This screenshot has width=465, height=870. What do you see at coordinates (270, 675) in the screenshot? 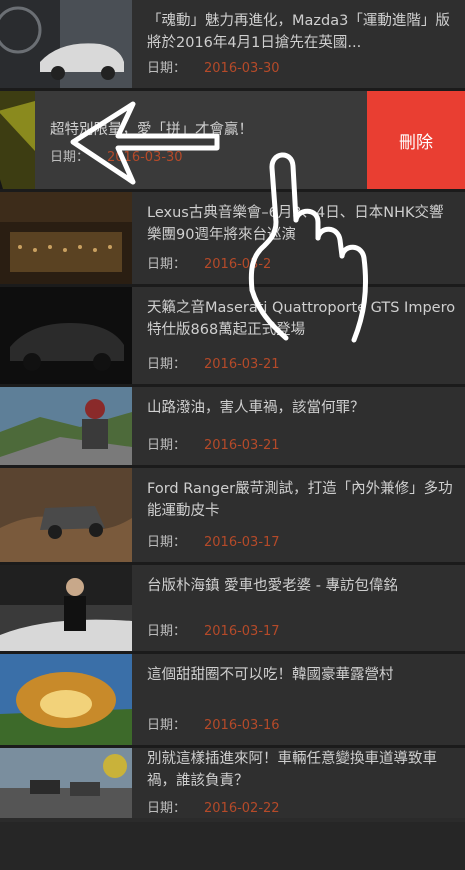
I see `article-title: 這個甜甜圈不可以吃！韓國豪華露營村` at bounding box center [270, 675].